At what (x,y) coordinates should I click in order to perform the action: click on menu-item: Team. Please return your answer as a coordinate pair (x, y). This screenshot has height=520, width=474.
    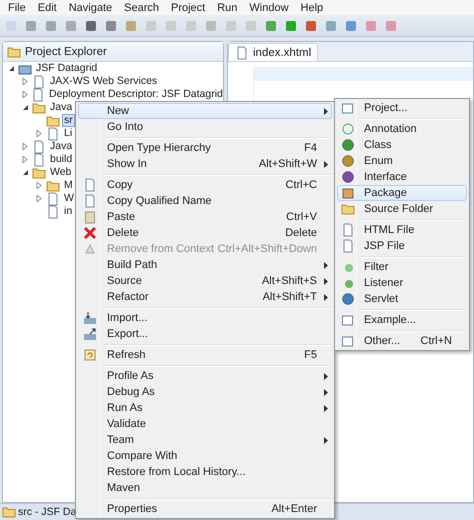
    Looking at the image, I should click on (205, 440).